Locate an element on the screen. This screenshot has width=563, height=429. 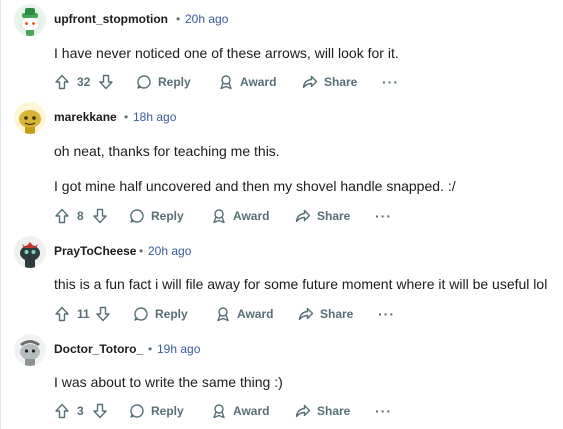
snoo-yellow-avatar-icon is located at coordinates (30, 118).